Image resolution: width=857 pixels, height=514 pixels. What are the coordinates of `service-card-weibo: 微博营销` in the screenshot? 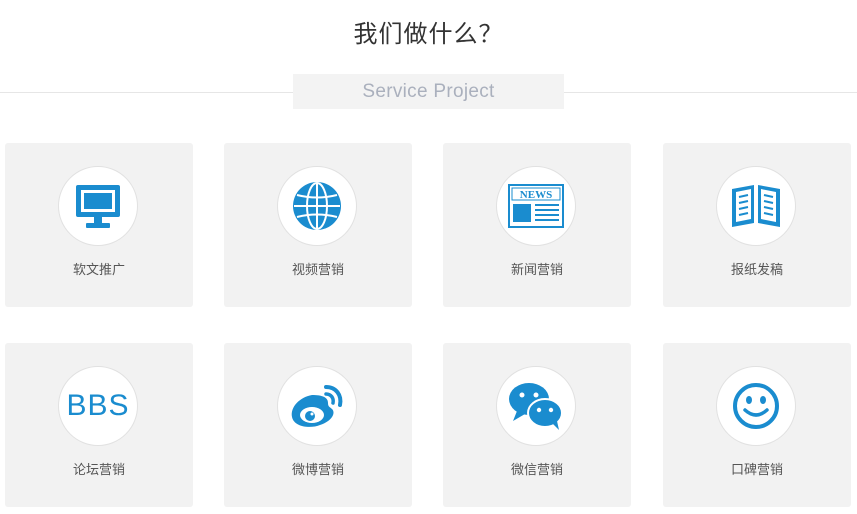 It's located at (318, 425).